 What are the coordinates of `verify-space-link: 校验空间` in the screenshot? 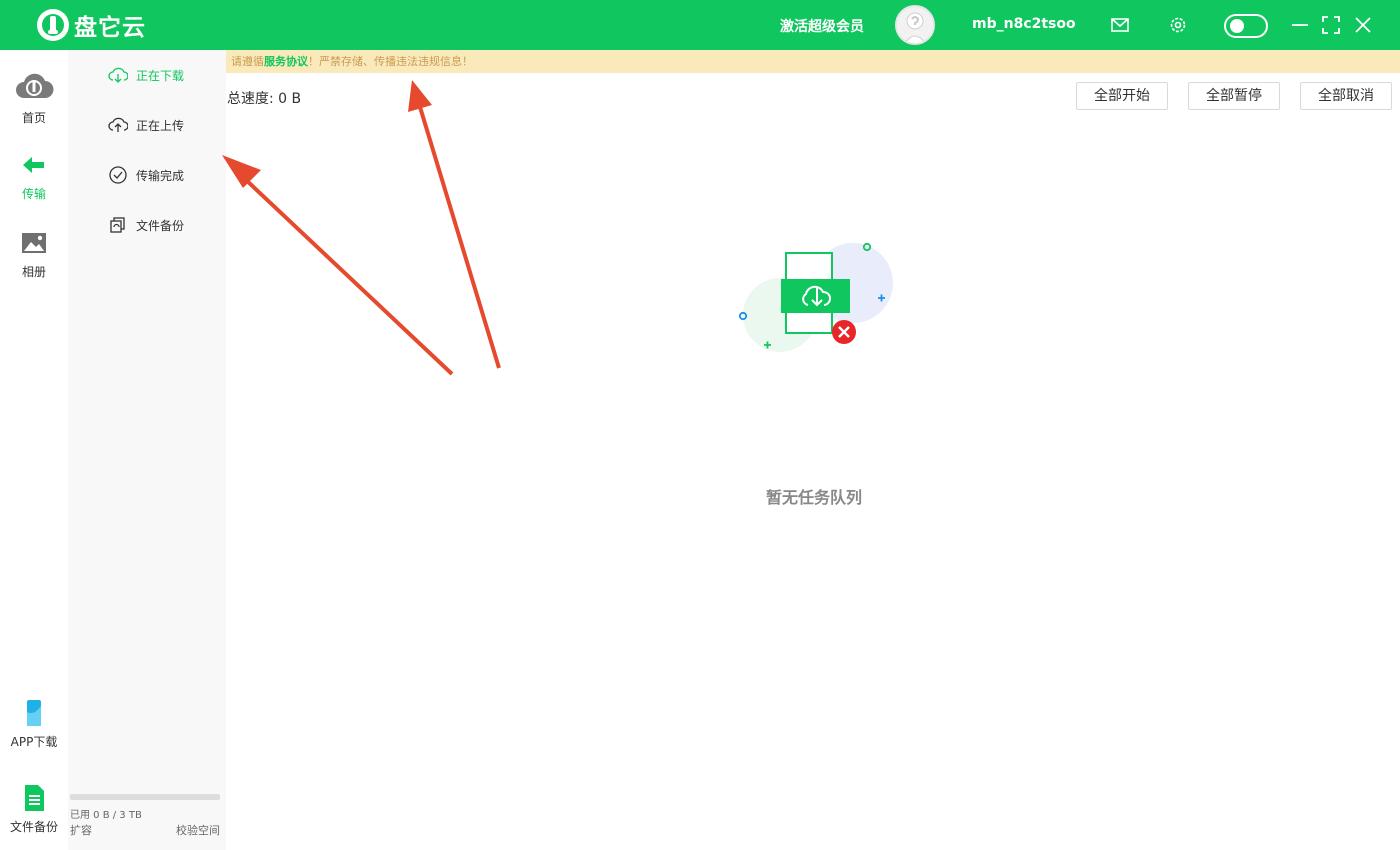 It's located at (198, 830).